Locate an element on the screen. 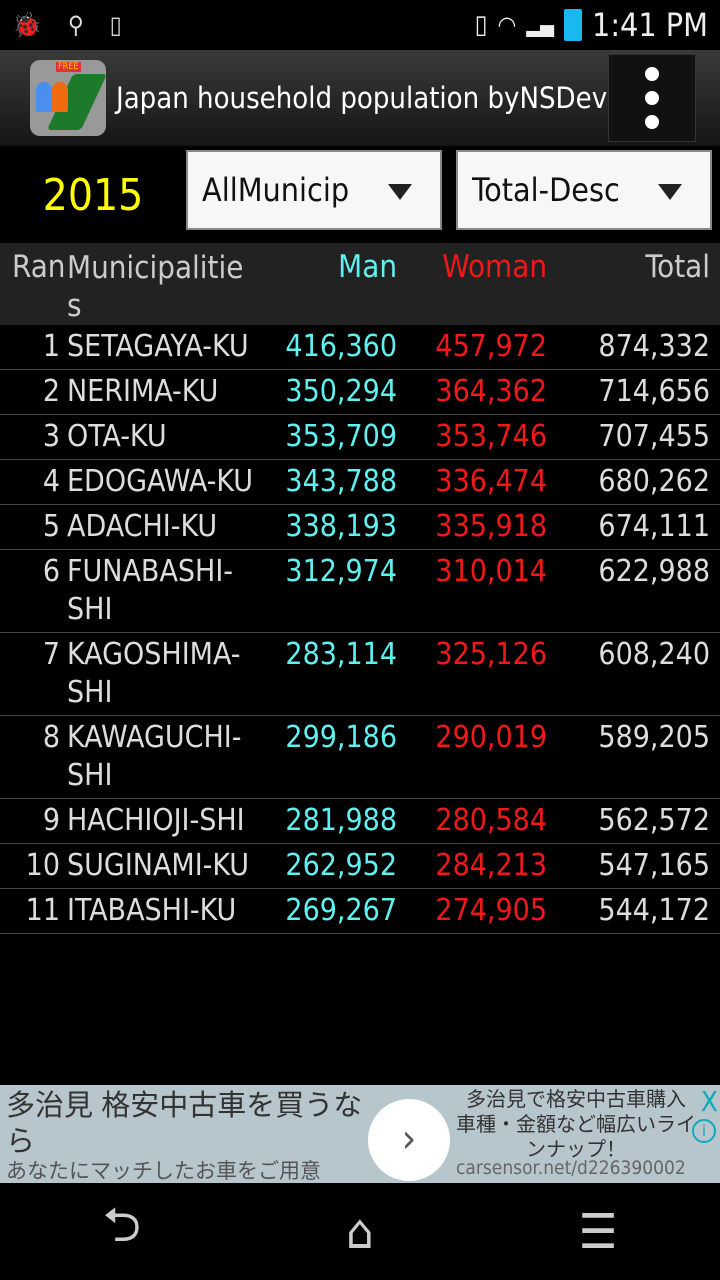 Image resolution: width=720 pixels, height=1280 pixels. total-cell: 680,262 is located at coordinates (654, 481).